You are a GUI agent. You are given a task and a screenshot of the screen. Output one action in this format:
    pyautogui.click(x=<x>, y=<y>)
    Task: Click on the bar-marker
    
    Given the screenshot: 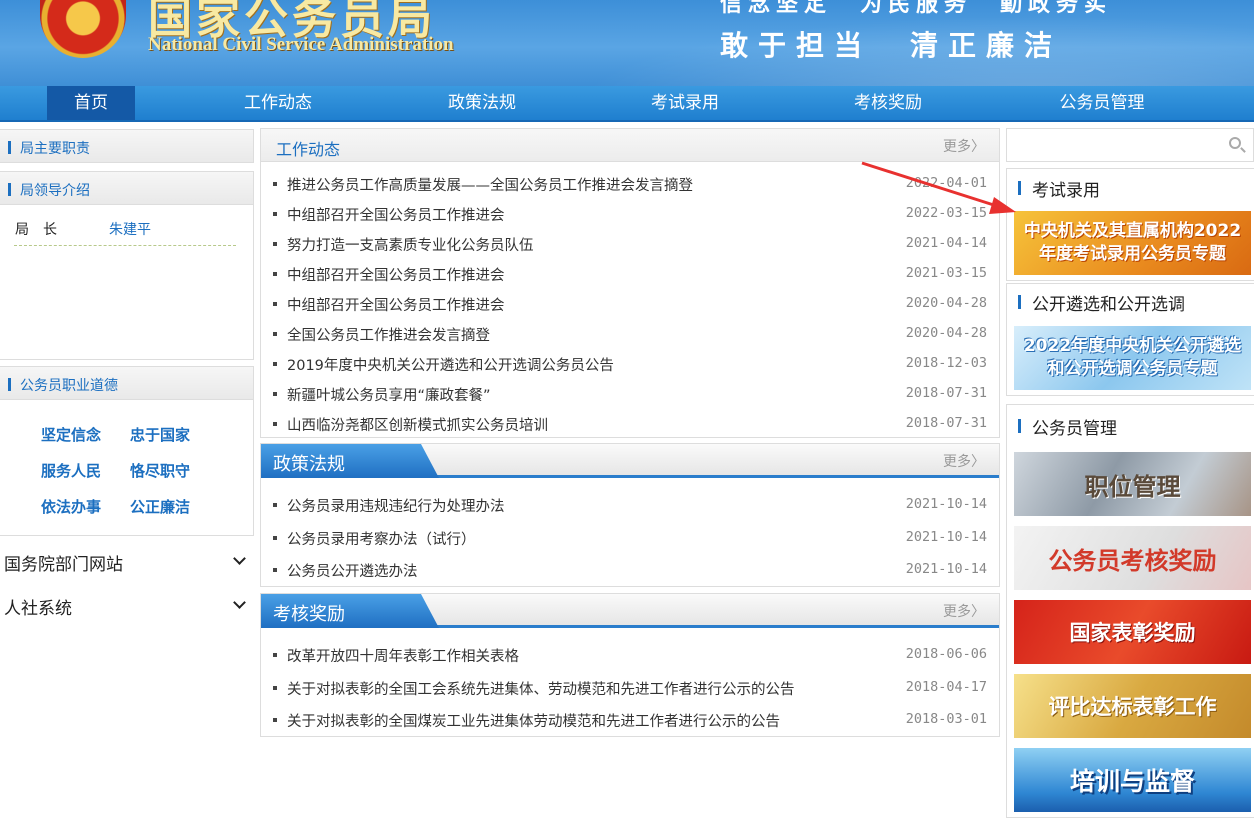 What is the action you would take?
    pyautogui.click(x=9, y=189)
    